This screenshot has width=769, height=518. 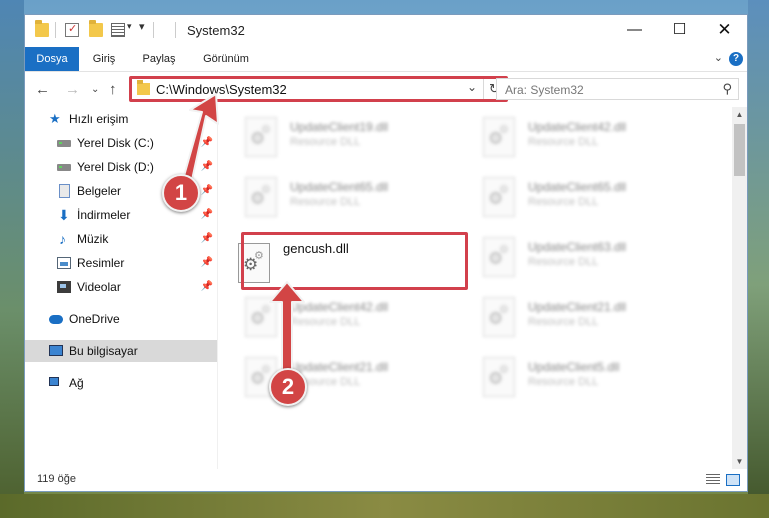 I want to click on details-view-icon, so click(x=713, y=480).